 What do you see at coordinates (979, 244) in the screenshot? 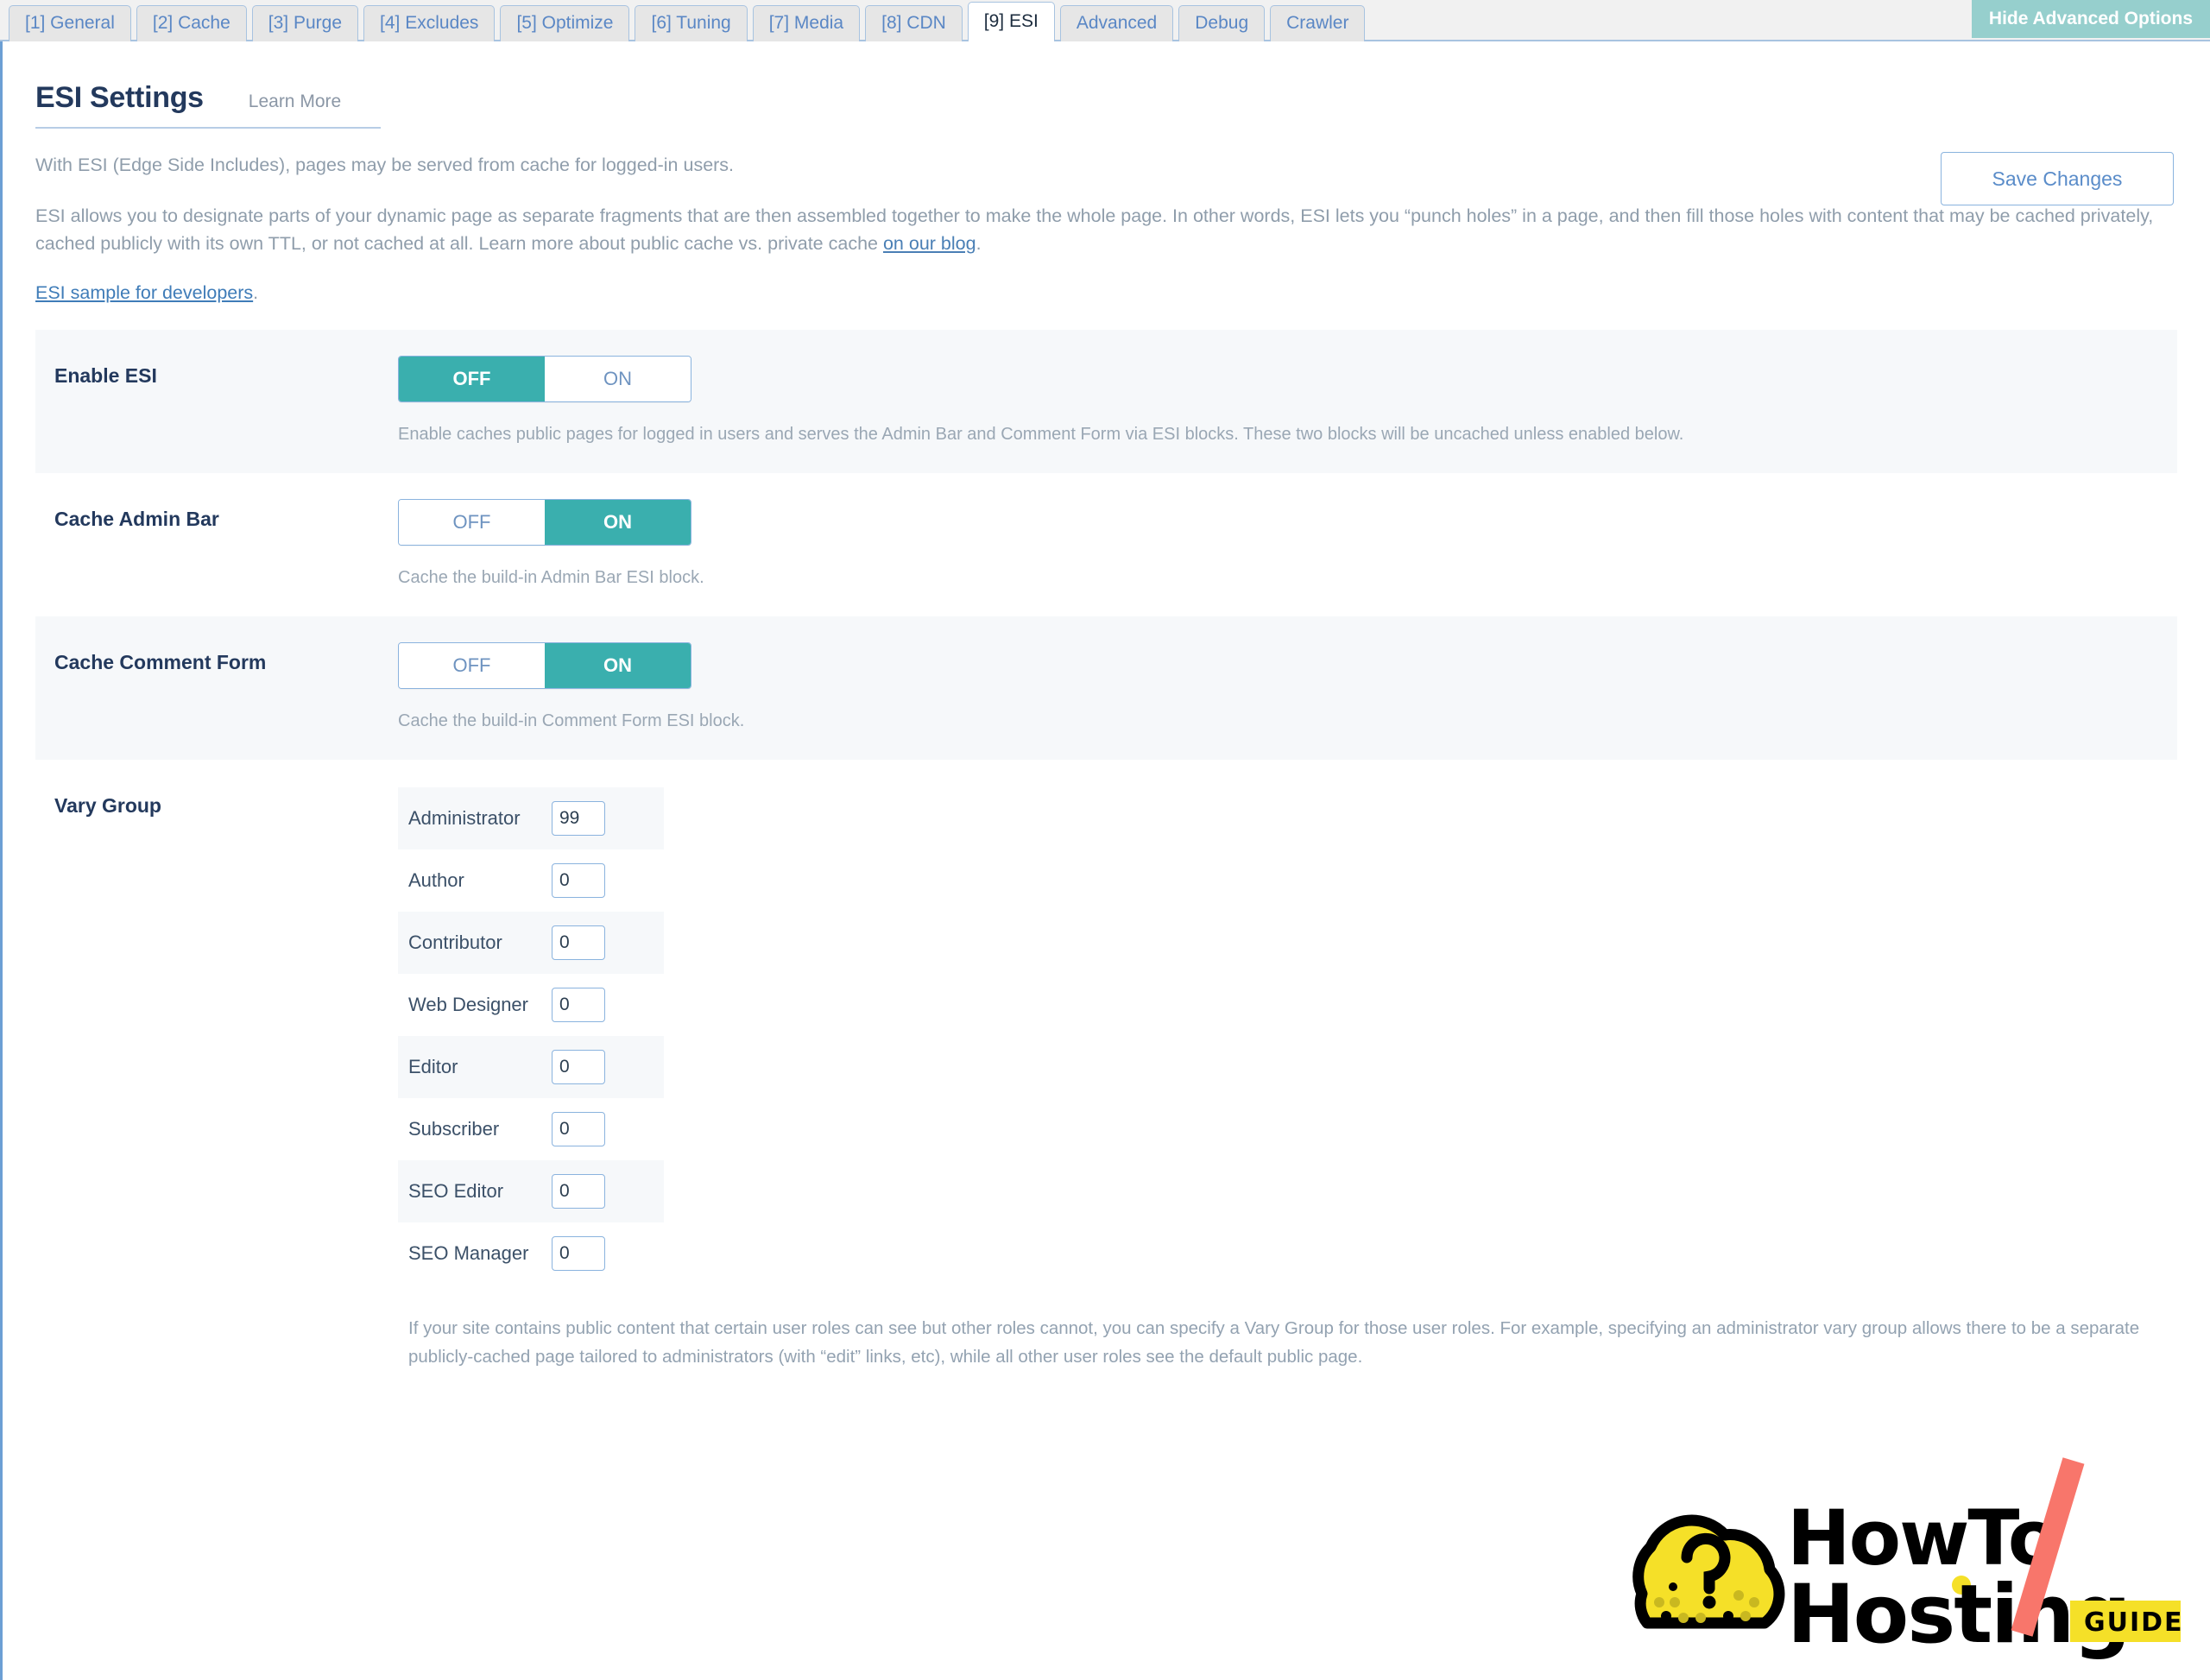
I see `intro-p2-period: .` at bounding box center [979, 244].